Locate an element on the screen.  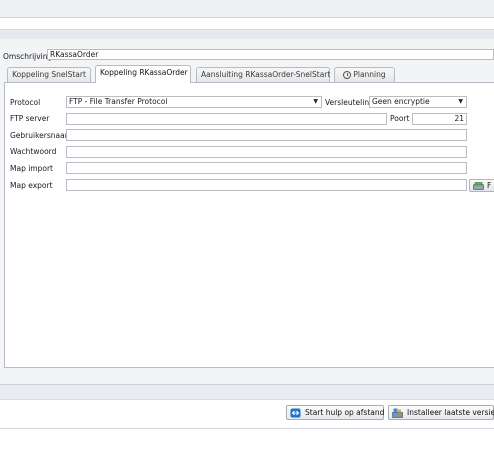
versleuteling-label: Versleuteling is located at coordinates (349, 102).